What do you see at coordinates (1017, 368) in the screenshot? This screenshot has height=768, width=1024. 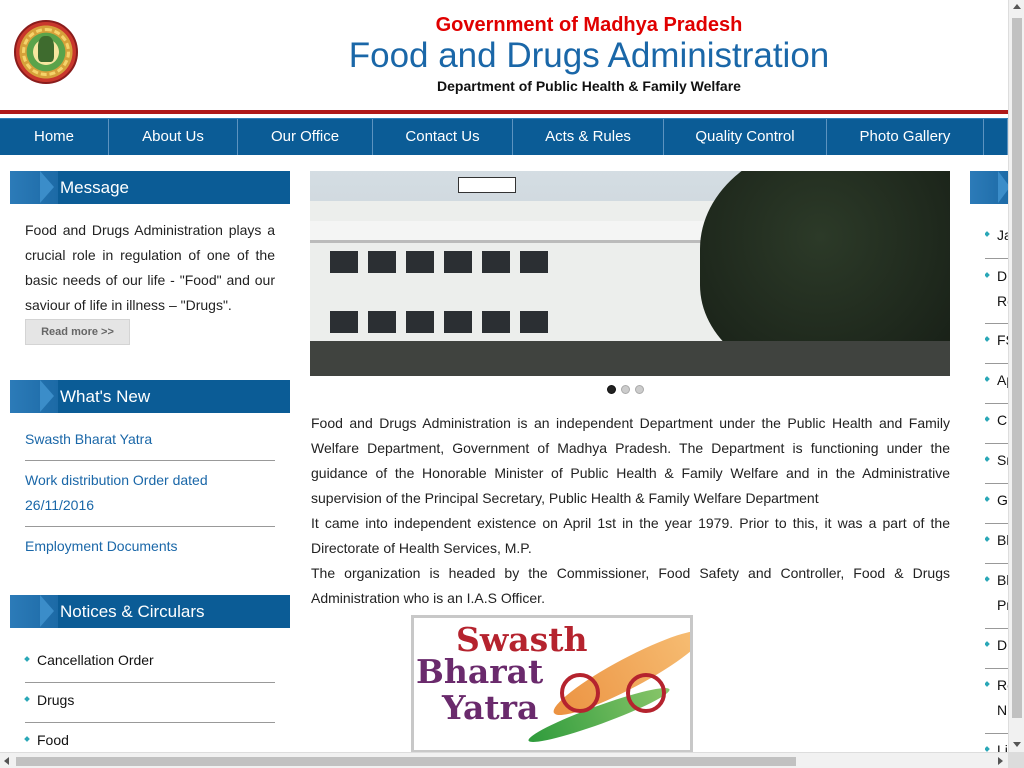 I see `vertical-scroll-thumb` at bounding box center [1017, 368].